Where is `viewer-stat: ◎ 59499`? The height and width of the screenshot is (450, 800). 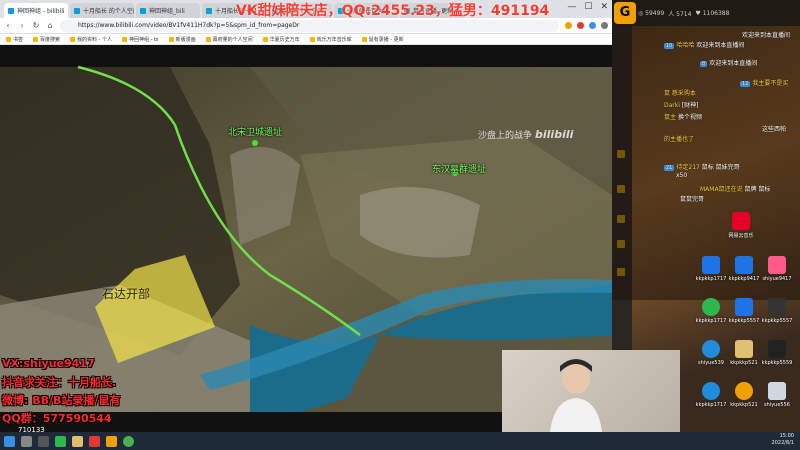 viewer-stat: ◎ 59499 is located at coordinates (651, 13).